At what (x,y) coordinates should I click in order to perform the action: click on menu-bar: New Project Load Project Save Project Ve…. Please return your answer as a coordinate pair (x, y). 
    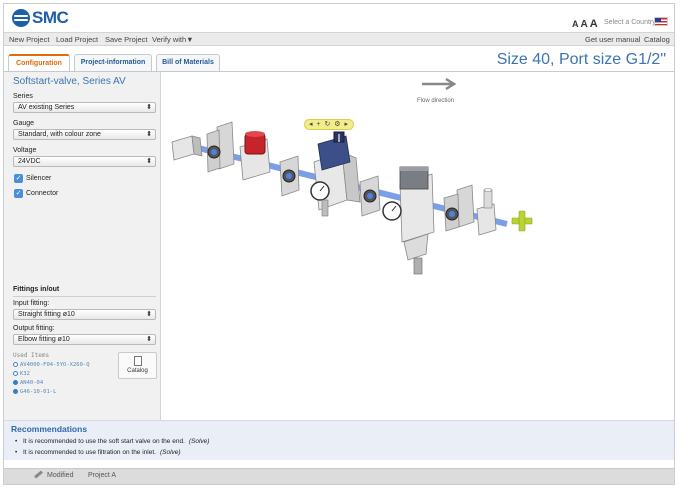
    Looking at the image, I should click on (339, 39).